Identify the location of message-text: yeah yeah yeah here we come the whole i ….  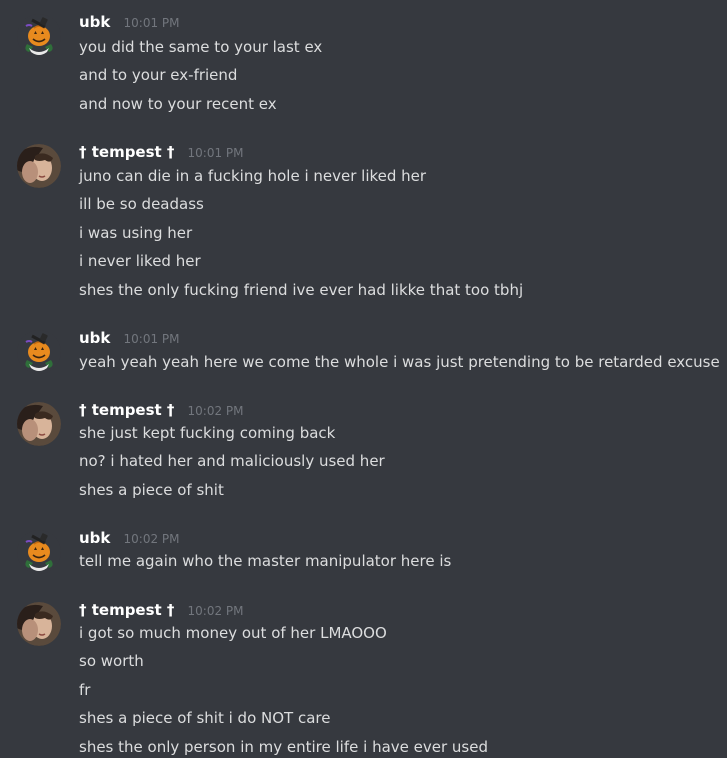
(399, 362).